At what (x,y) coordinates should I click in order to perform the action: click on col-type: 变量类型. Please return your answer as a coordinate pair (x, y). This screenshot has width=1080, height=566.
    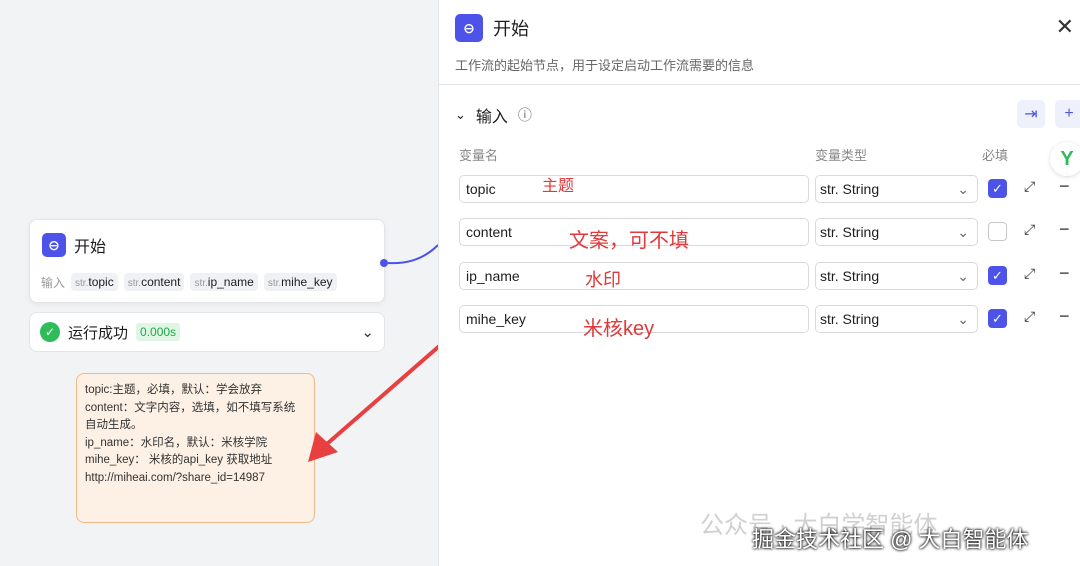
    Looking at the image, I should click on (841, 155).